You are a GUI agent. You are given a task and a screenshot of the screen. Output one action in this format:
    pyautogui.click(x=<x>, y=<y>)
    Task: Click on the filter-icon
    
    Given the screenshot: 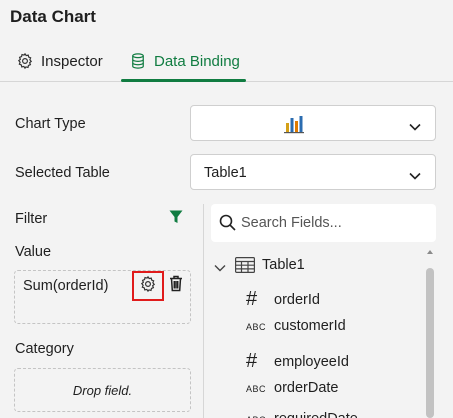 What is the action you would take?
    pyautogui.click(x=176, y=219)
    